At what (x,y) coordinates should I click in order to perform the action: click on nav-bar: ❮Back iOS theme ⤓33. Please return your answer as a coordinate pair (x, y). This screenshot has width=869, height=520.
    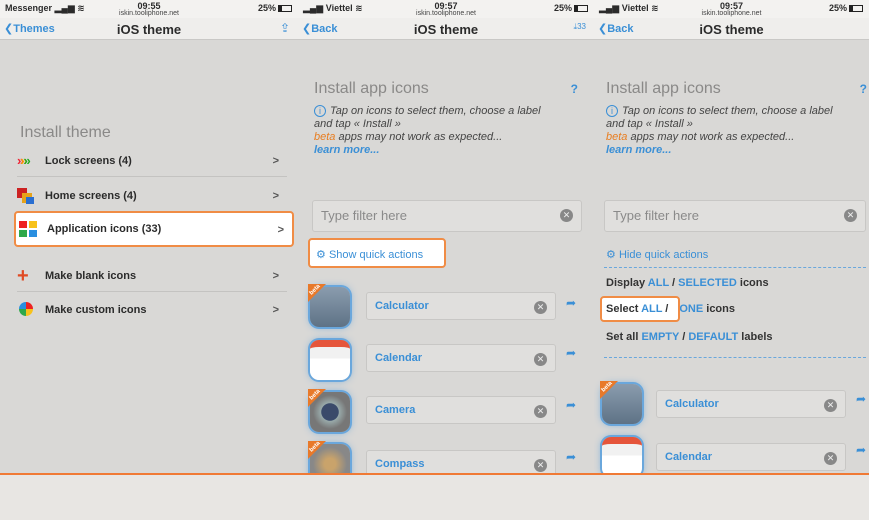
    Looking at the image, I should click on (446, 29).